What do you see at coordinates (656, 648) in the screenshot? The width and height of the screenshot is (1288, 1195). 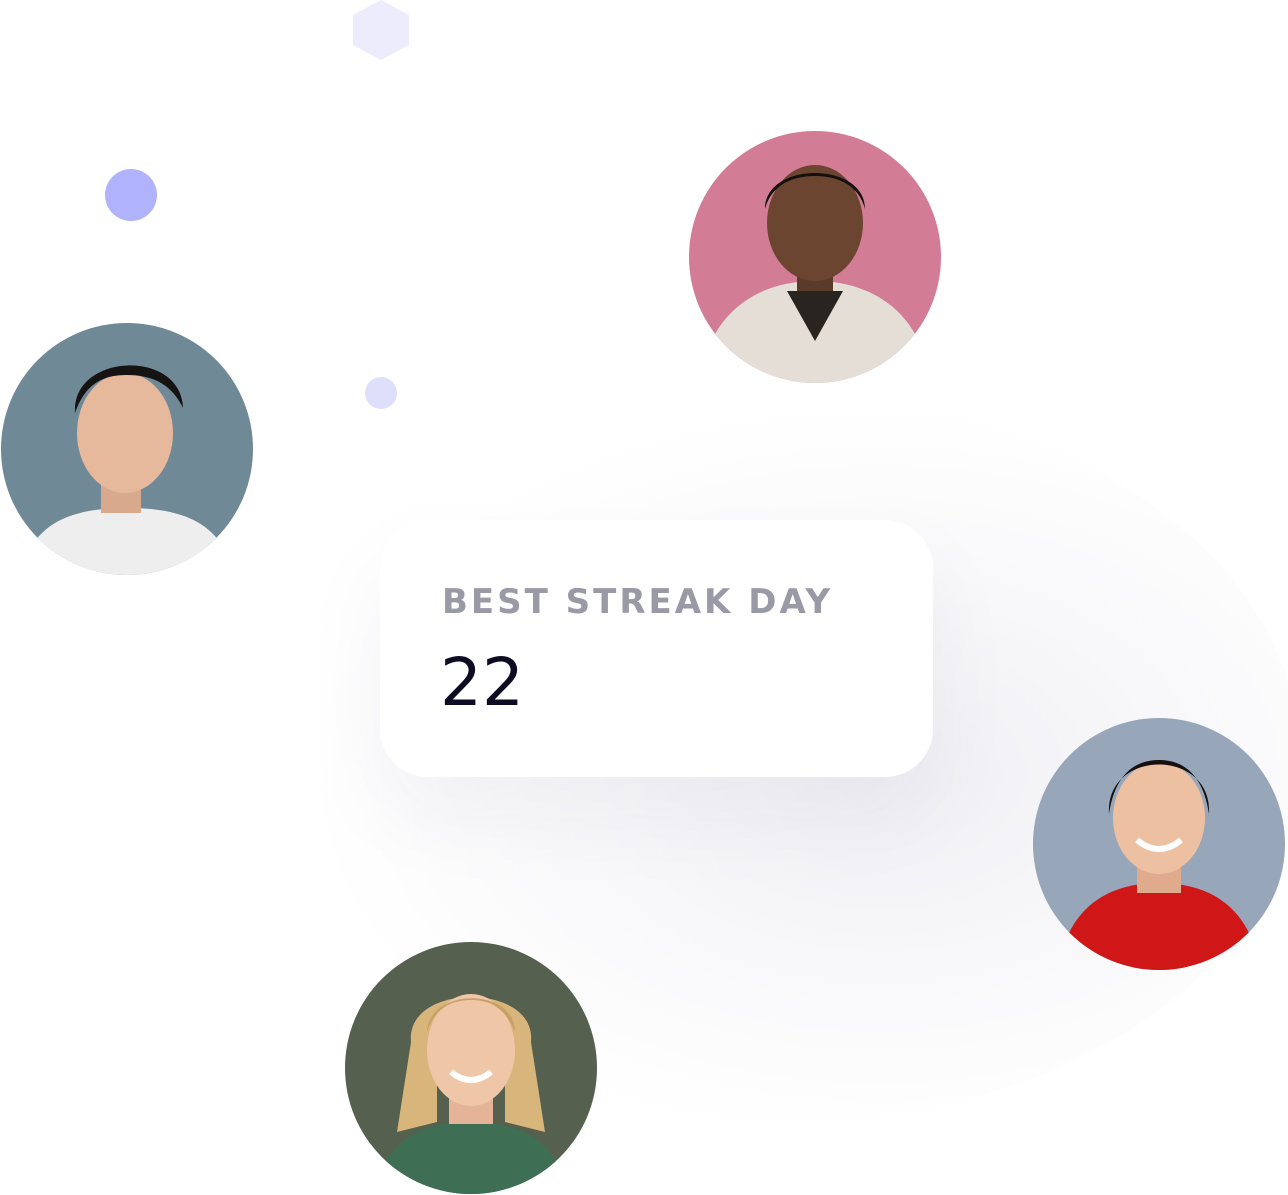 I see `best-streak-card: BEST STREAK DAY 22` at bounding box center [656, 648].